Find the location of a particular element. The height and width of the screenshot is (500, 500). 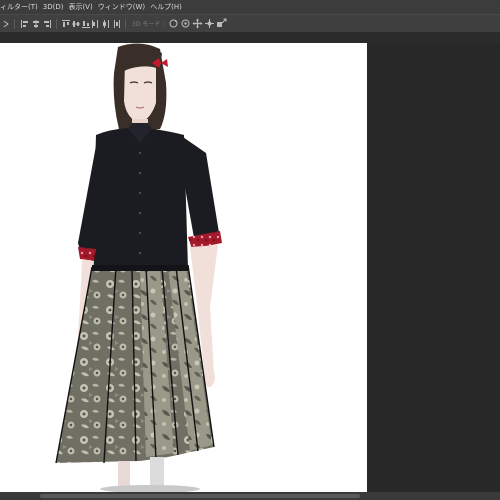

document-tab-strip is located at coordinates (250, 37).